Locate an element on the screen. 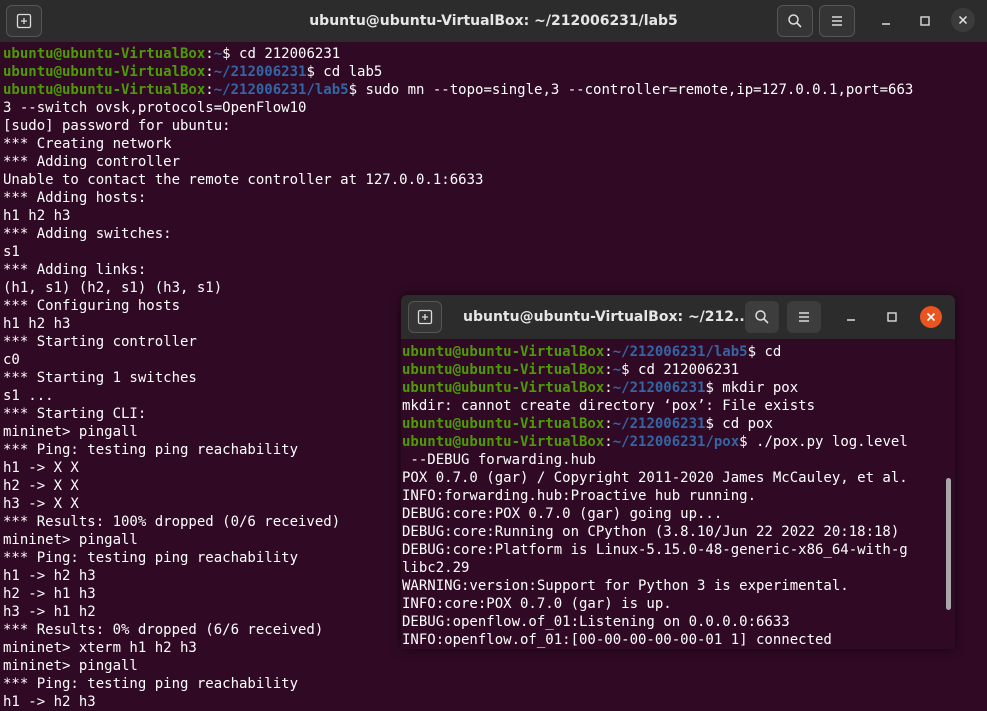  terminal-text: $ cd is located at coordinates (764, 352).